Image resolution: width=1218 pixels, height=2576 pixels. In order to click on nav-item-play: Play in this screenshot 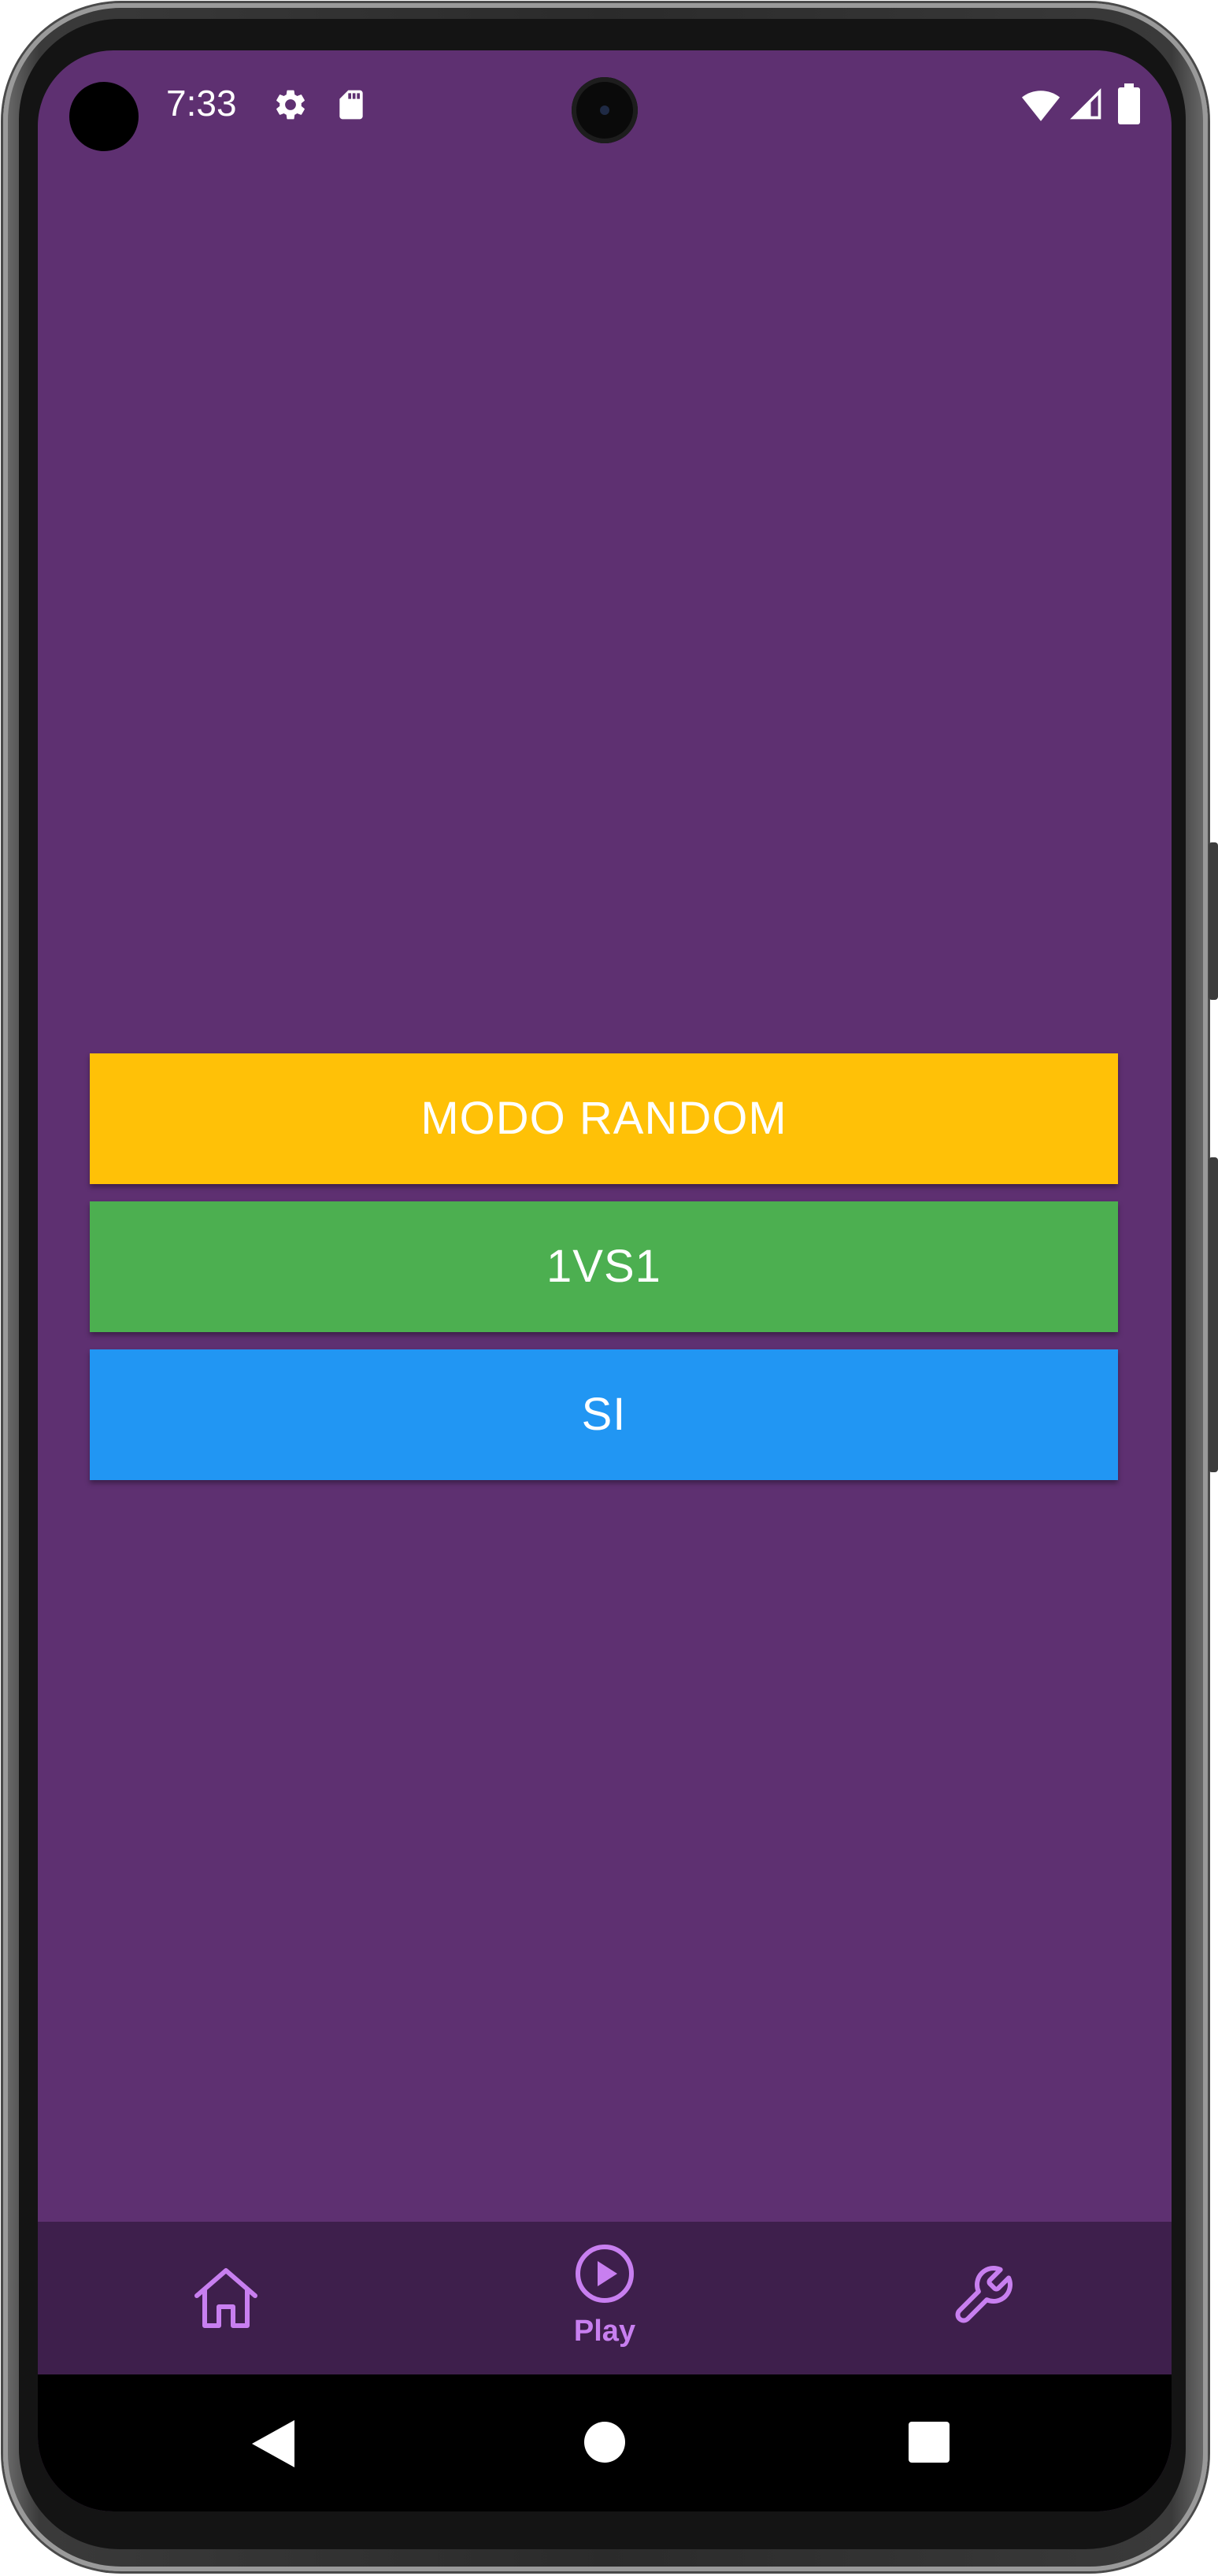, I will do `click(605, 2298)`.